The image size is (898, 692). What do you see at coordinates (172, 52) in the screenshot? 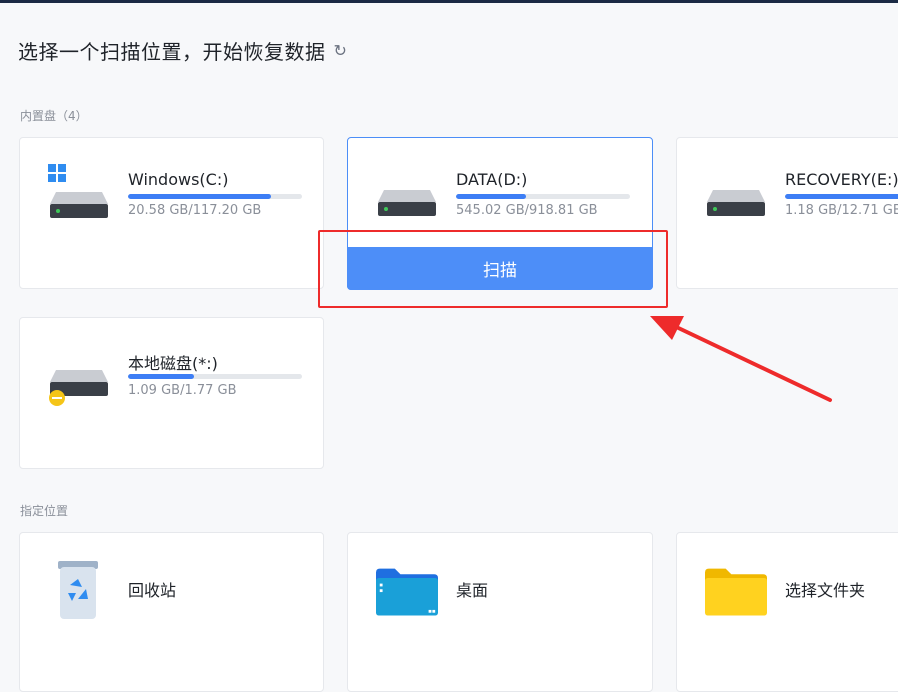
I see `page-title-text: 选择一个扫描位置，开始恢复数据` at bounding box center [172, 52].